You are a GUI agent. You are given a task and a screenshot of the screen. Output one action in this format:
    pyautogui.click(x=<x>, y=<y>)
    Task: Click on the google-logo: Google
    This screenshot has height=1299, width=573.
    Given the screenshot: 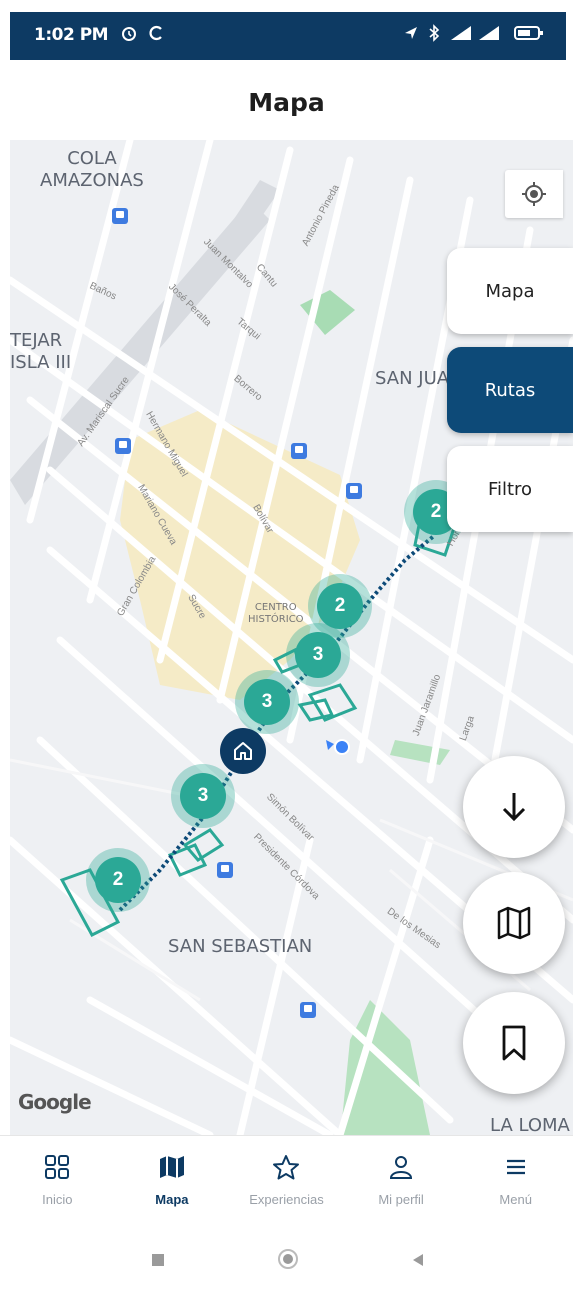 What is the action you would take?
    pyautogui.click(x=55, y=1102)
    